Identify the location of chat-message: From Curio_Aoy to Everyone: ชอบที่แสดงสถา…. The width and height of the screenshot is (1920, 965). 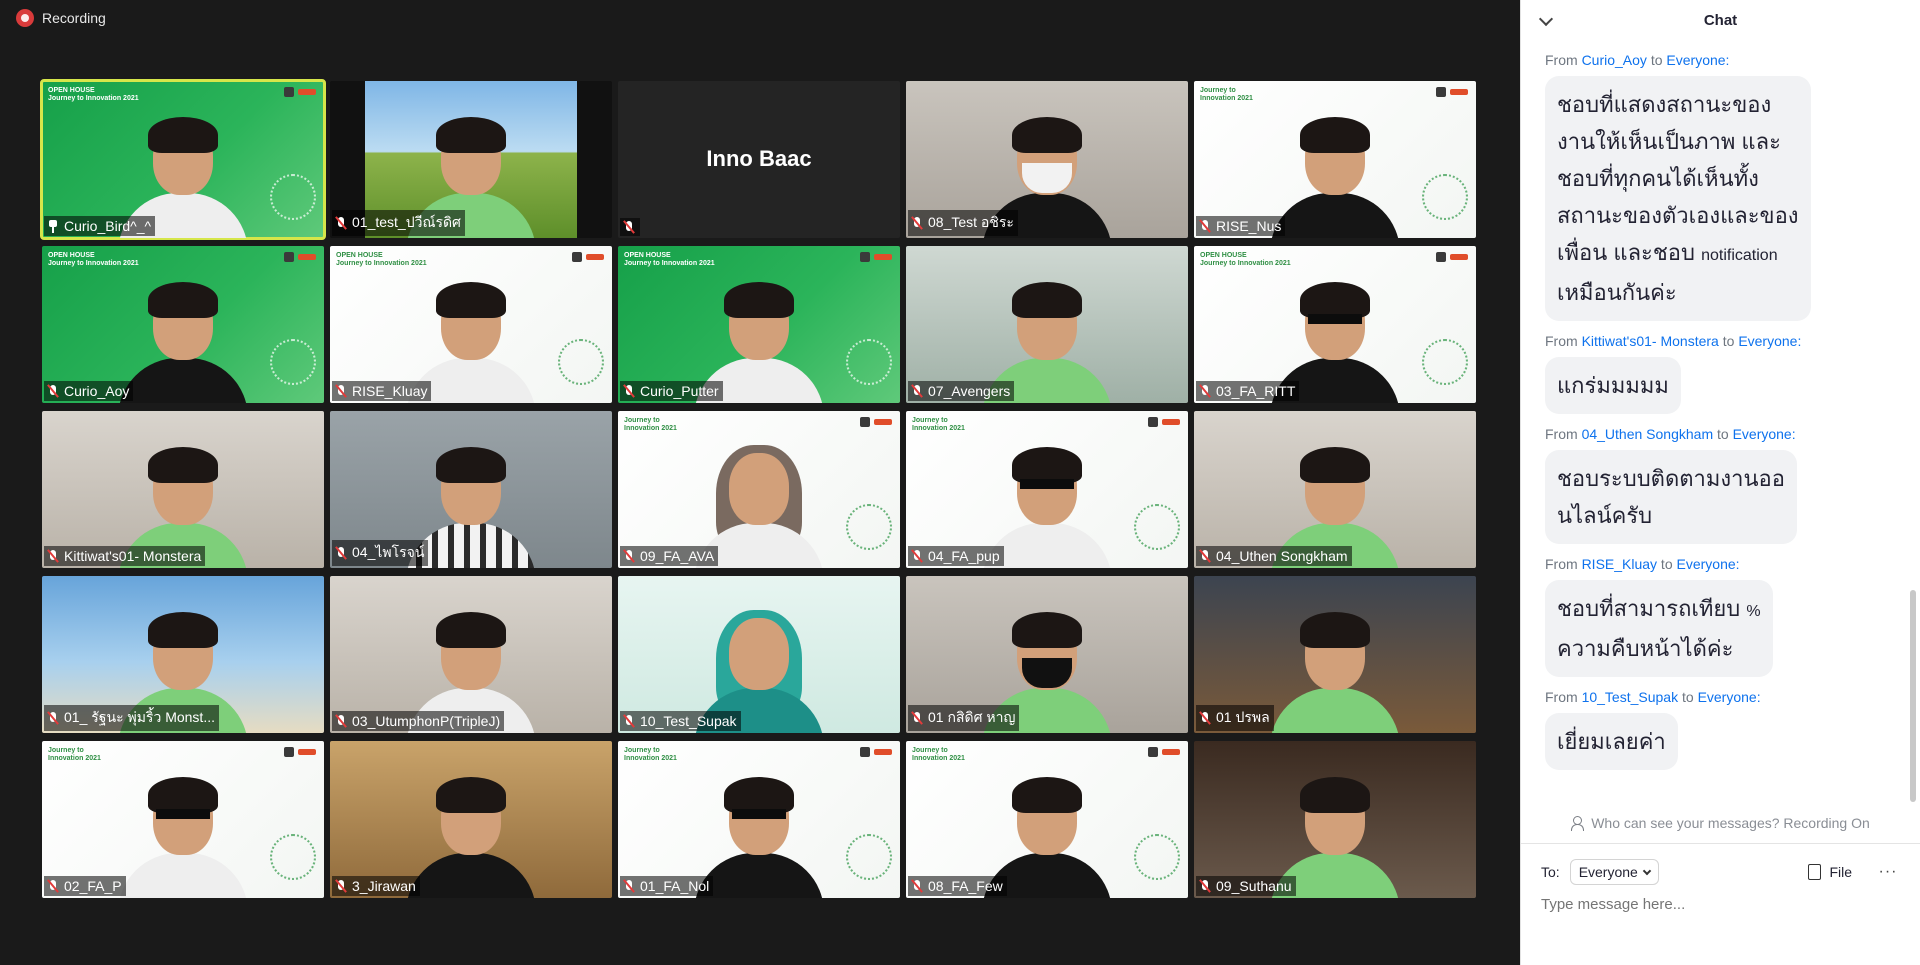
(1720, 186).